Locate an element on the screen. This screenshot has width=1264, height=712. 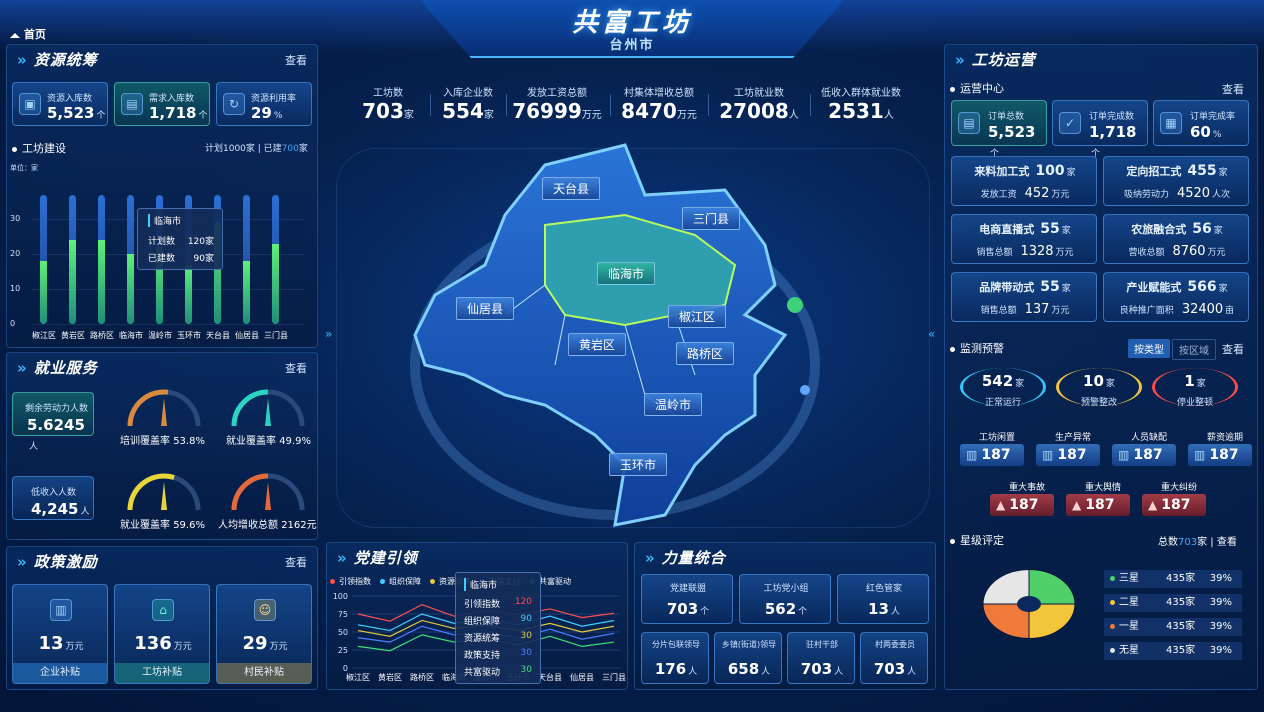
monitor-more-link: 查看 is located at coordinates (1233, 349).